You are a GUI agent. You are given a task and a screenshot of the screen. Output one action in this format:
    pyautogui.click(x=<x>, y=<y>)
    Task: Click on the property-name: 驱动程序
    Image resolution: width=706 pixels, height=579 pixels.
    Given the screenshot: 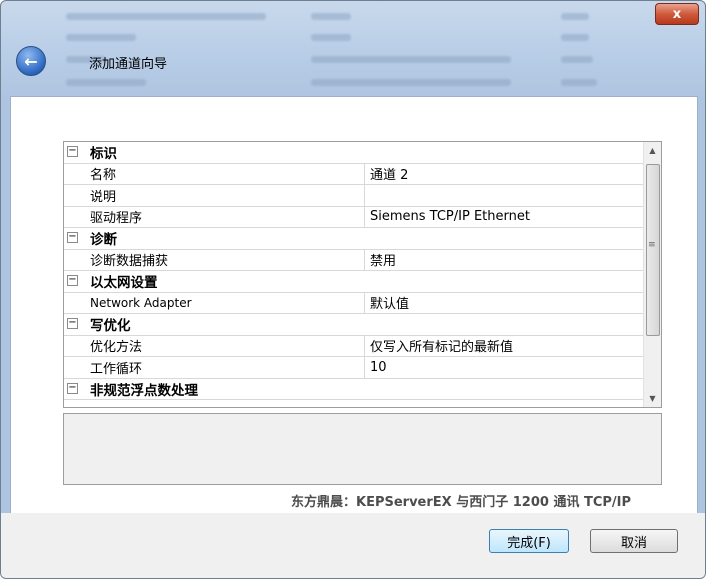 What is the action you would take?
    pyautogui.click(x=116, y=219)
    